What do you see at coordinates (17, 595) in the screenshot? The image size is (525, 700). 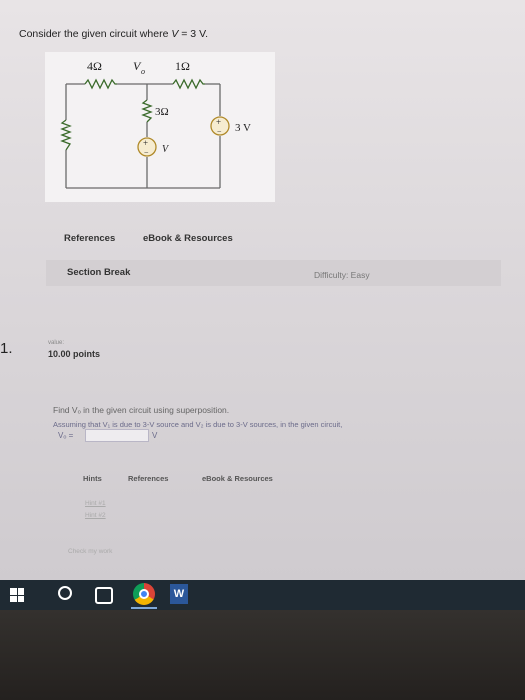 I see `start-icon` at bounding box center [17, 595].